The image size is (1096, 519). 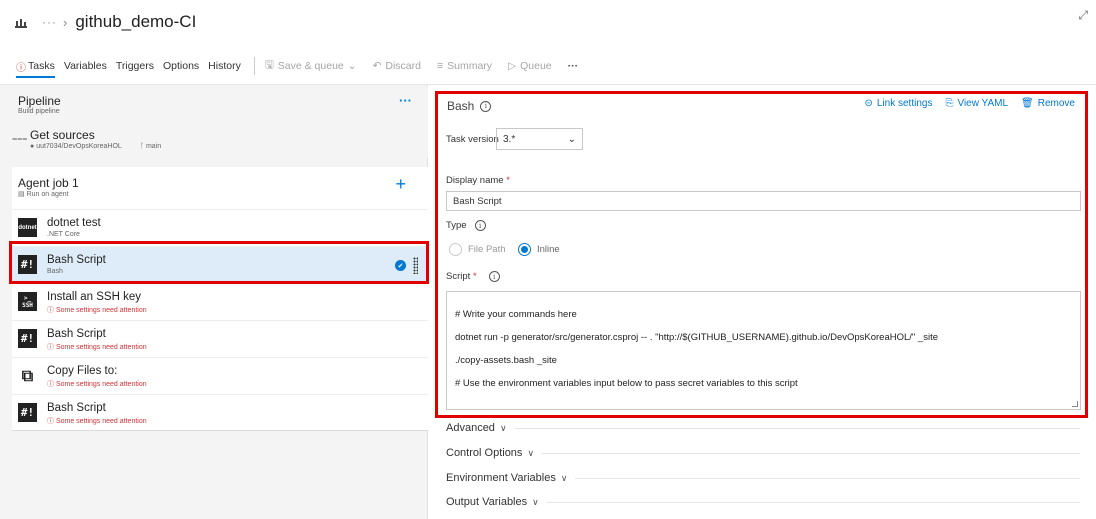 I want to click on queue-button: ▷ Queue, so click(x=530, y=66).